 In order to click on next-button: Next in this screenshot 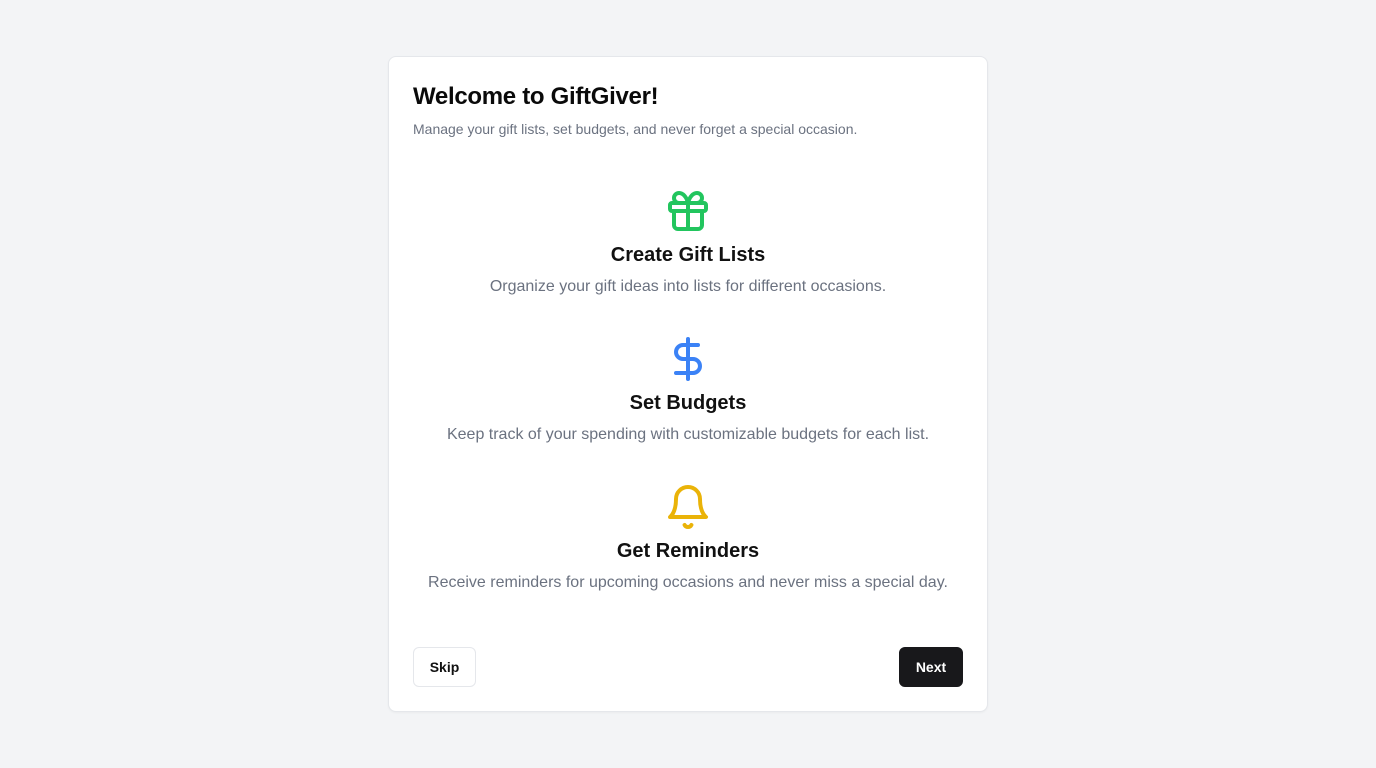, I will do `click(931, 667)`.